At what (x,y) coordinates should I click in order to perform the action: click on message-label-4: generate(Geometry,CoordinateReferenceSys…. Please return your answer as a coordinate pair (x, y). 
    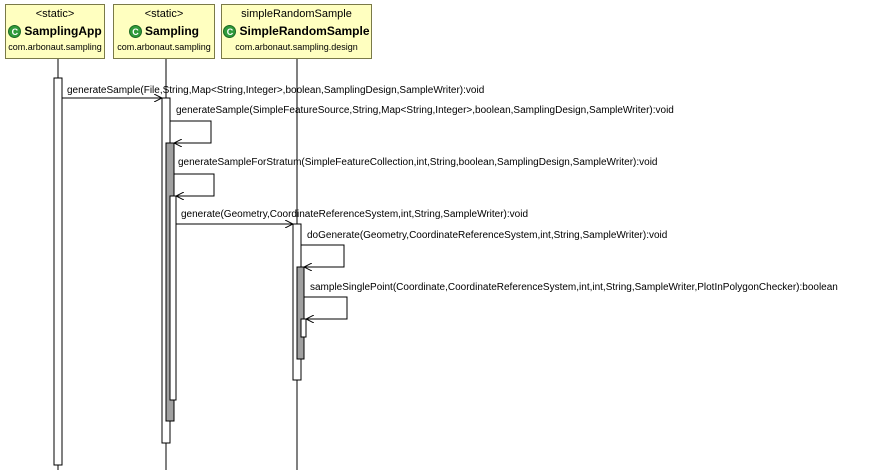
    Looking at the image, I should click on (355, 214).